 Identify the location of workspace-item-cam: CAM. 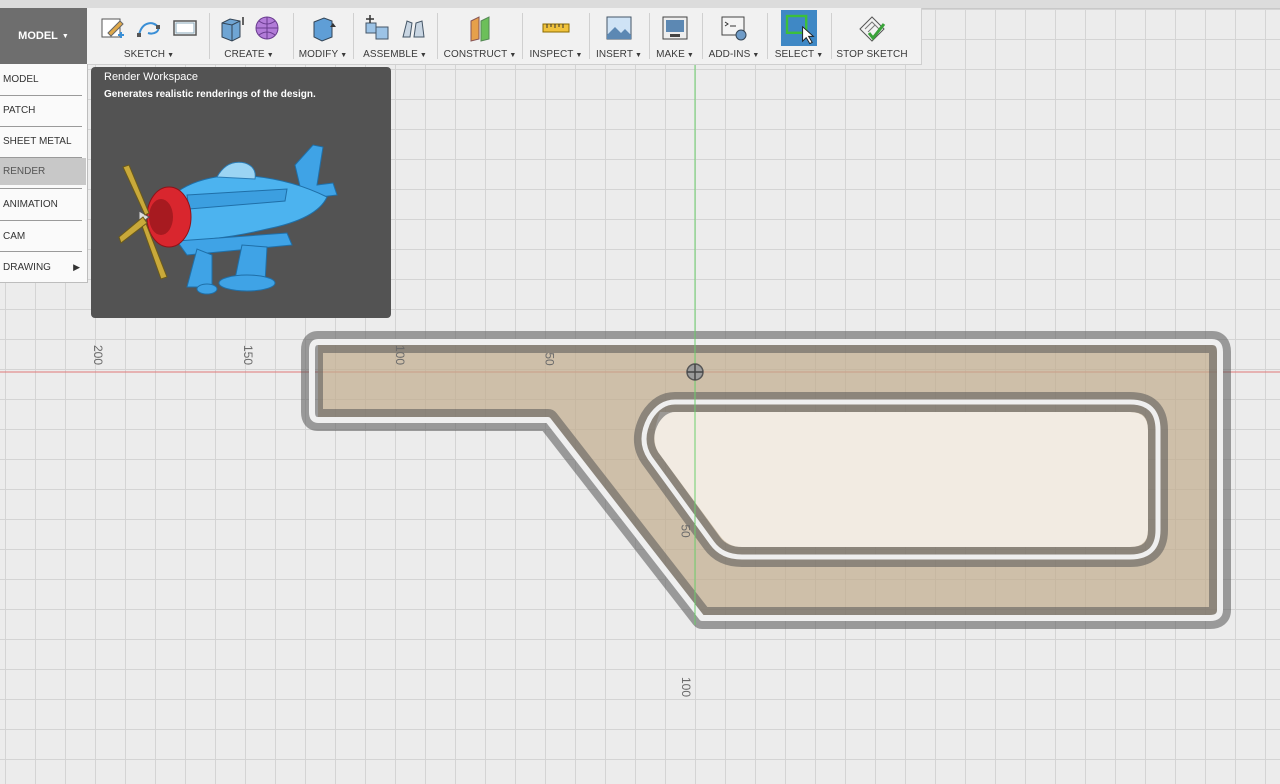
(43, 236).